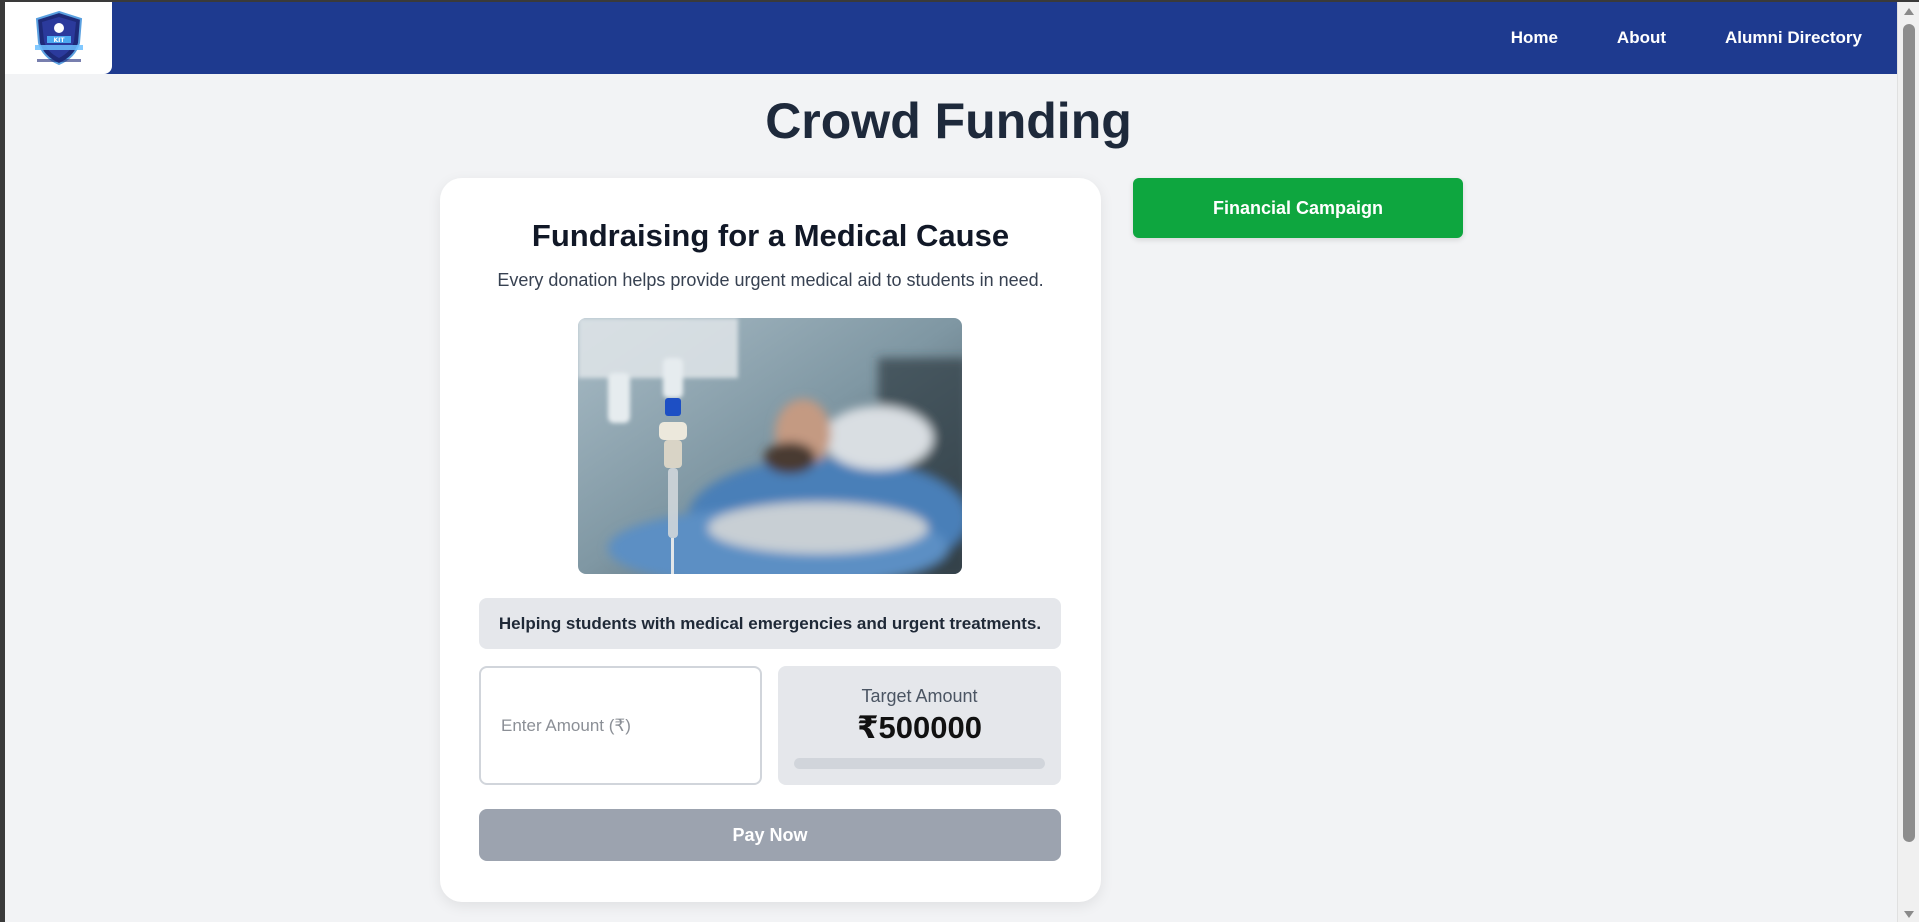 Image resolution: width=1919 pixels, height=922 pixels. I want to click on logo: KIT, so click(58, 38).